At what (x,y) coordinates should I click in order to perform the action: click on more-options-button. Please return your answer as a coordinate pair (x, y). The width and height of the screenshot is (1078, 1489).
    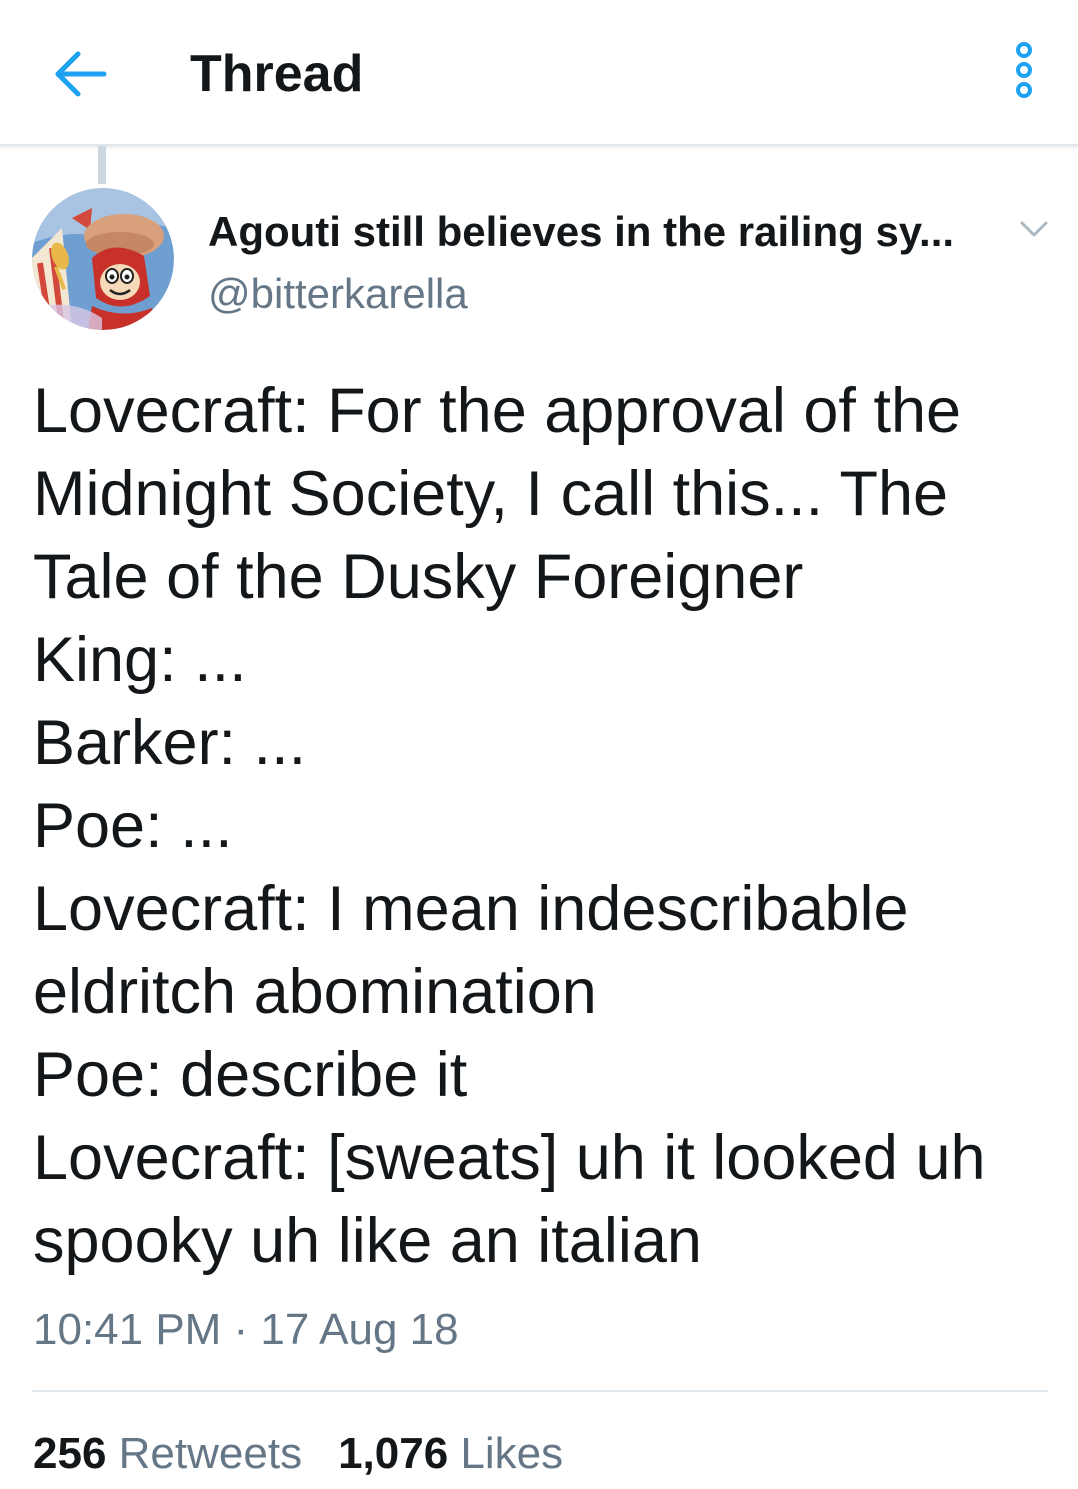
    Looking at the image, I should click on (1024, 71).